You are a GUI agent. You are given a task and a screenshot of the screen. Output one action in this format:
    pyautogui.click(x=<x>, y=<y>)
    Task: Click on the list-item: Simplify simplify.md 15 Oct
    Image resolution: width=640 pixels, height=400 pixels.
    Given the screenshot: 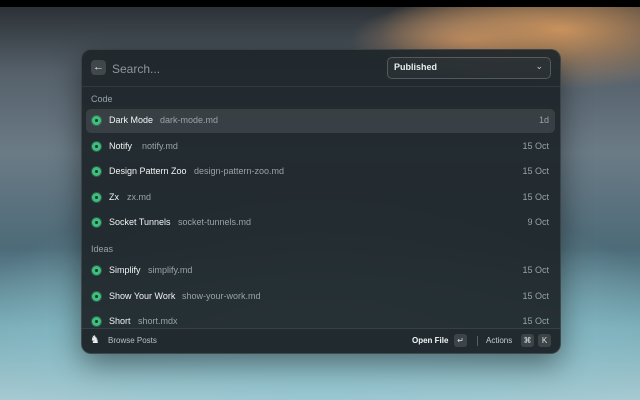 What is the action you would take?
    pyautogui.click(x=320, y=271)
    